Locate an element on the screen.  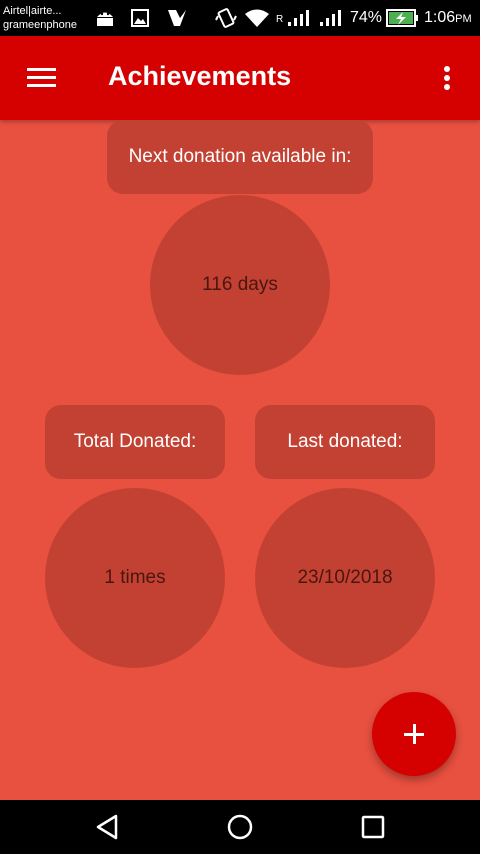
wifi-icon is located at coordinates (257, 18).